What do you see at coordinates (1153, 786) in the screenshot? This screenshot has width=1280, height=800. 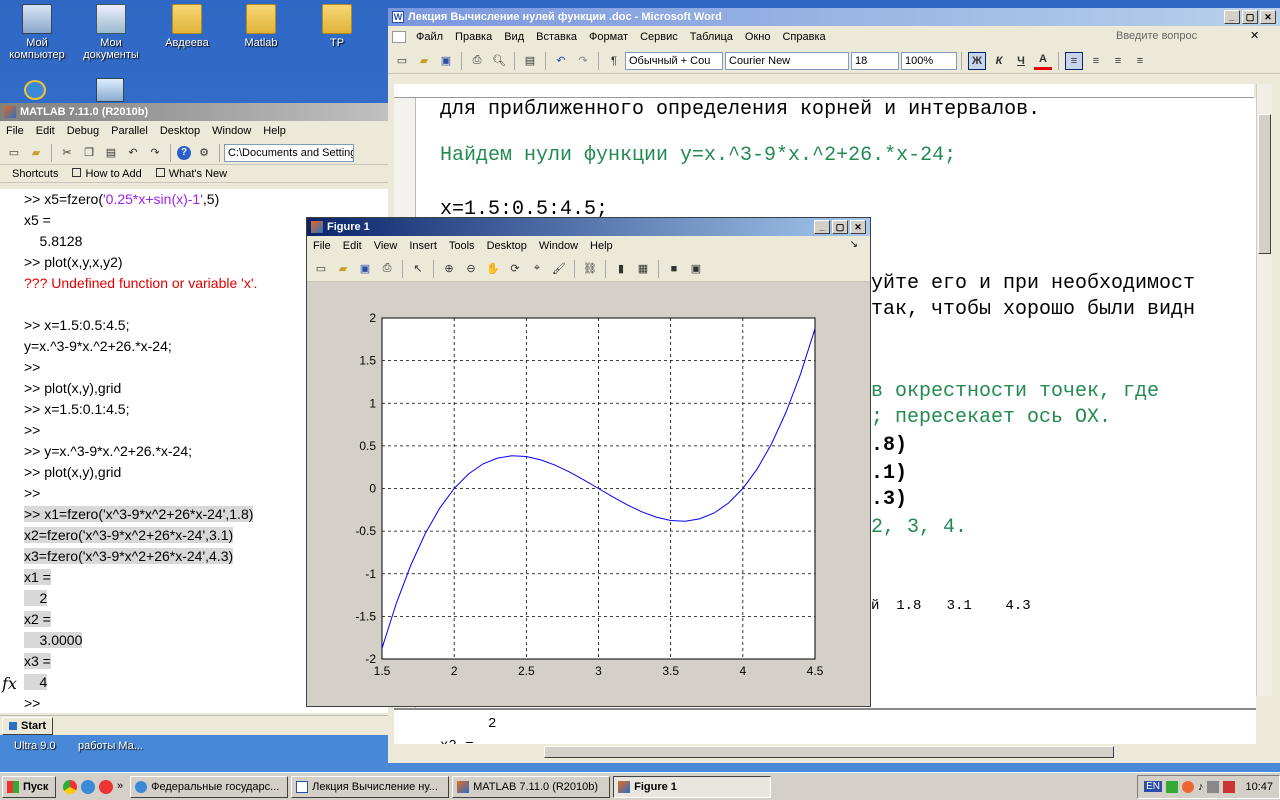 I see `language-indicator: EN` at bounding box center [1153, 786].